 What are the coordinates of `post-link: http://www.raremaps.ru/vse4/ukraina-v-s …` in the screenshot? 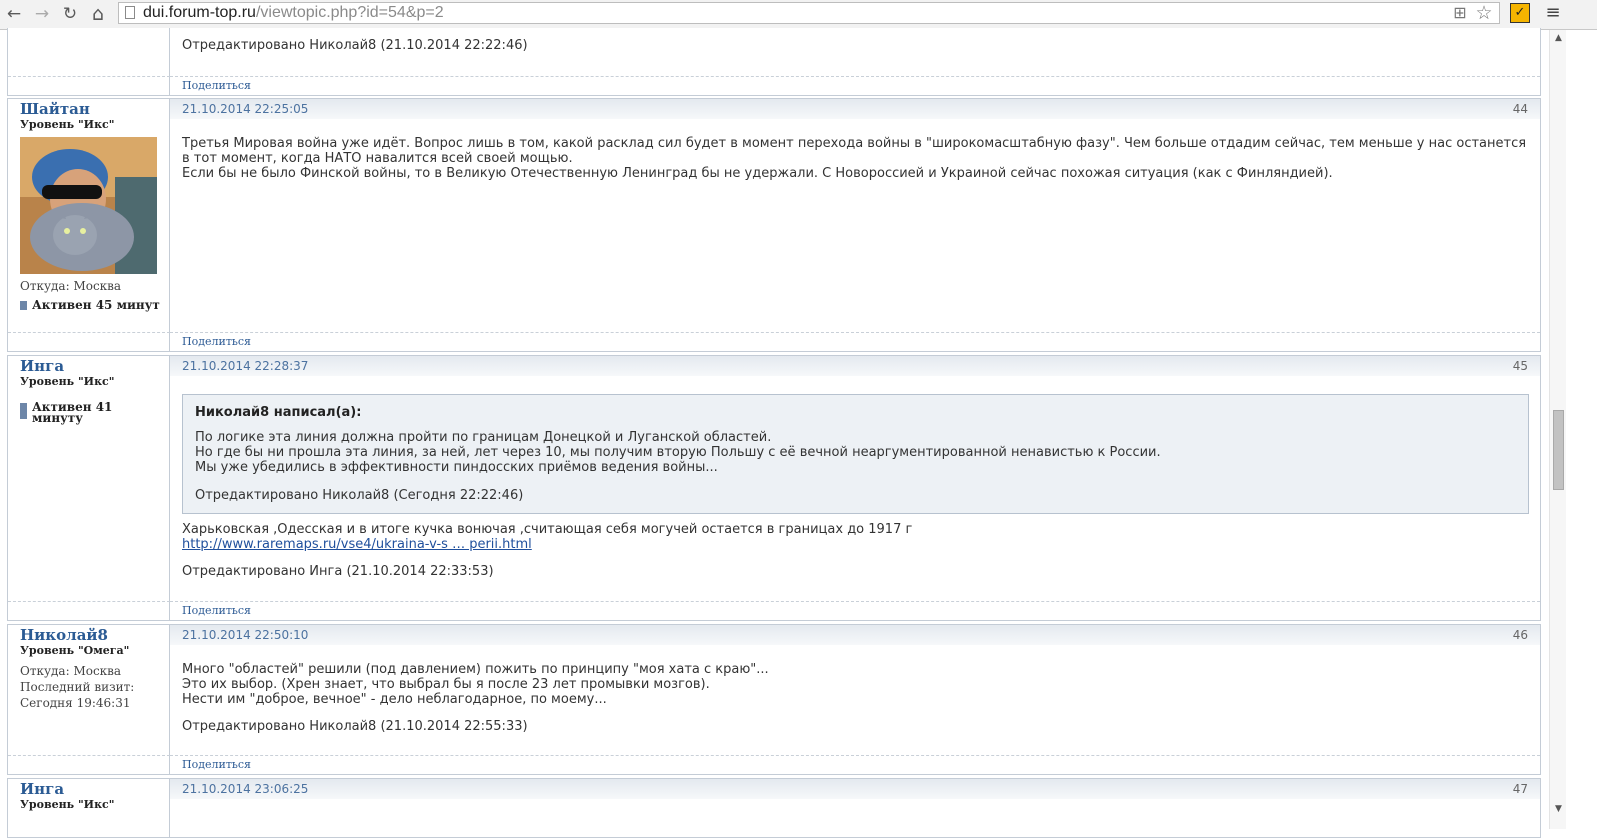 It's located at (357, 544).